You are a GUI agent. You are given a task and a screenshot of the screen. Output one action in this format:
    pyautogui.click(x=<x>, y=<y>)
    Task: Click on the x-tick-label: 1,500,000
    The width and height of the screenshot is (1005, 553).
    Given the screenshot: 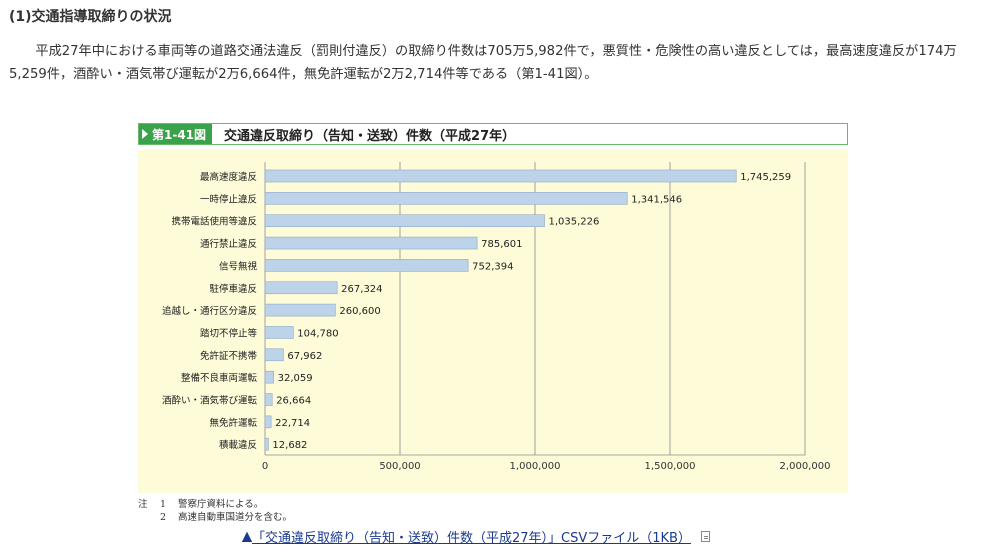 What is the action you would take?
    pyautogui.click(x=670, y=466)
    